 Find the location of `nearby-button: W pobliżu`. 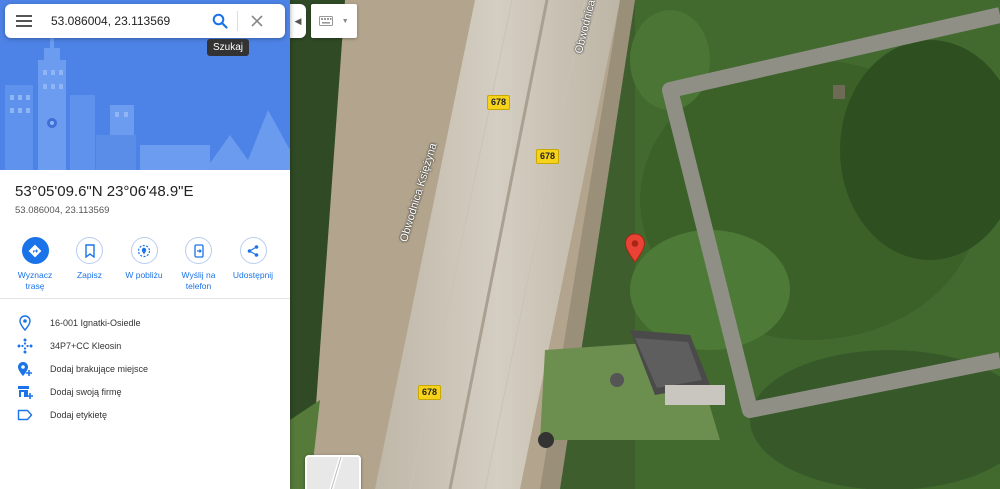

nearby-button: W pobliżu is located at coordinates (144, 264).